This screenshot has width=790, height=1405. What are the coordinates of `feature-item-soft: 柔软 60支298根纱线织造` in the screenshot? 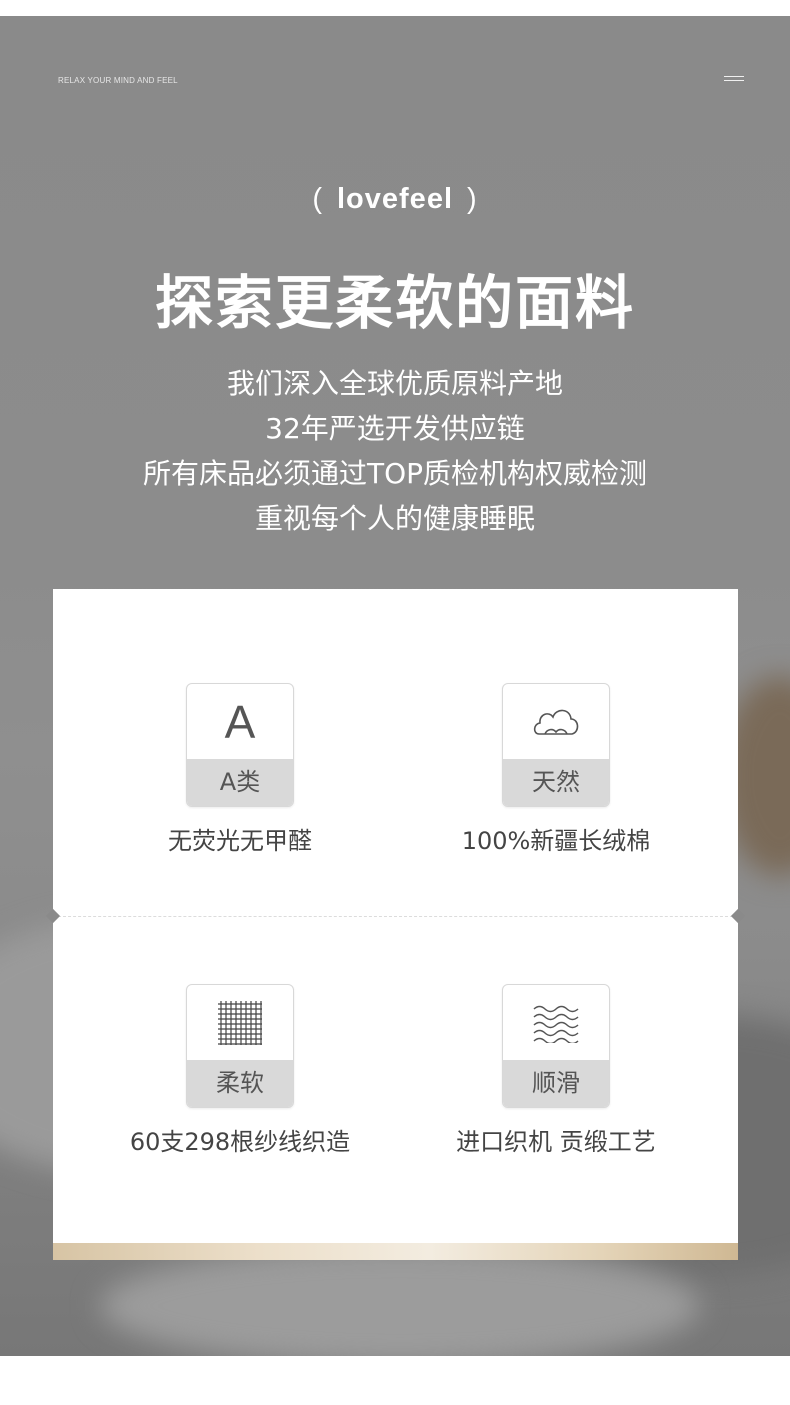 It's located at (240, 1070).